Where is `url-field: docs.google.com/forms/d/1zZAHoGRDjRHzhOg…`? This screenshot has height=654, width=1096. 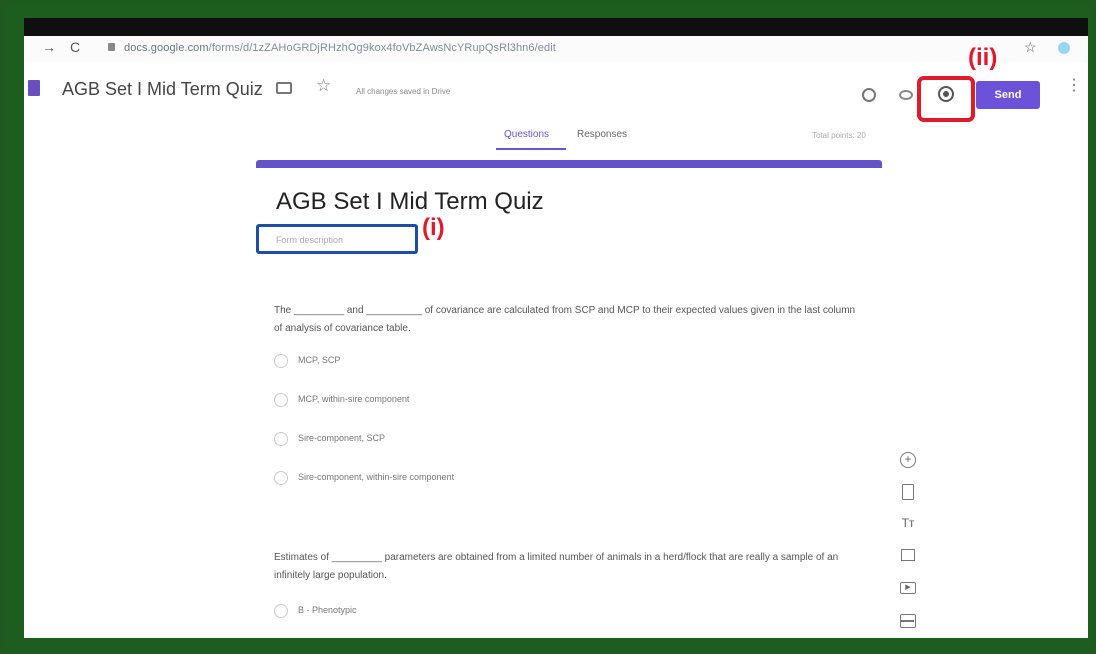
url-field: docs.google.com/forms/d/1zZAHoGRDjRHzhOg… is located at coordinates (340, 48).